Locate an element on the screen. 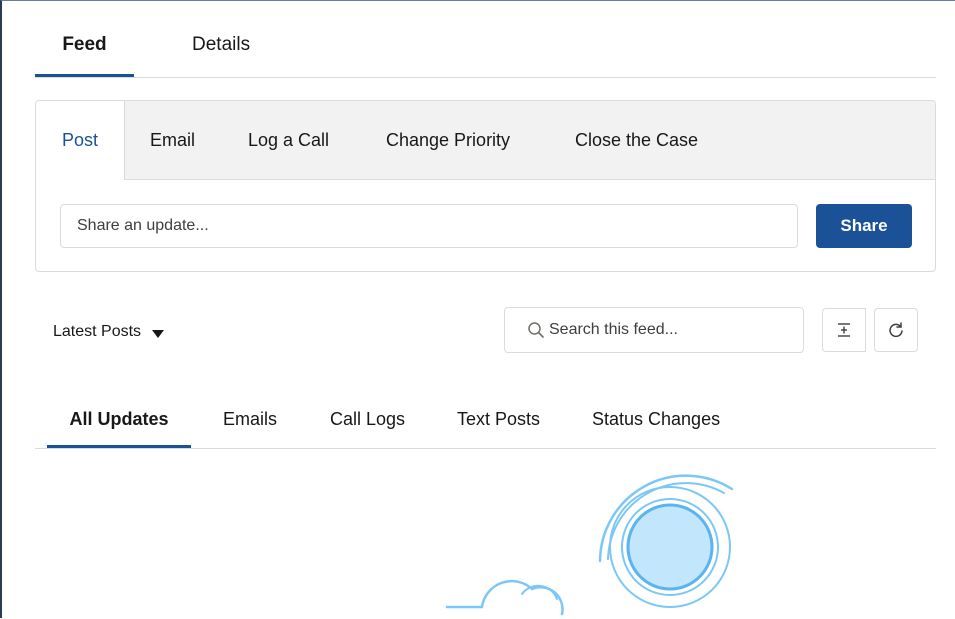 The image size is (955, 619). refresh-button is located at coordinates (896, 330).